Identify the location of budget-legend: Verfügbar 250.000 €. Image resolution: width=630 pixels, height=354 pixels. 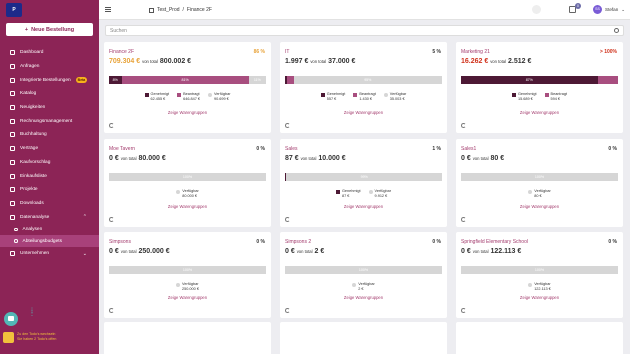
(187, 286).